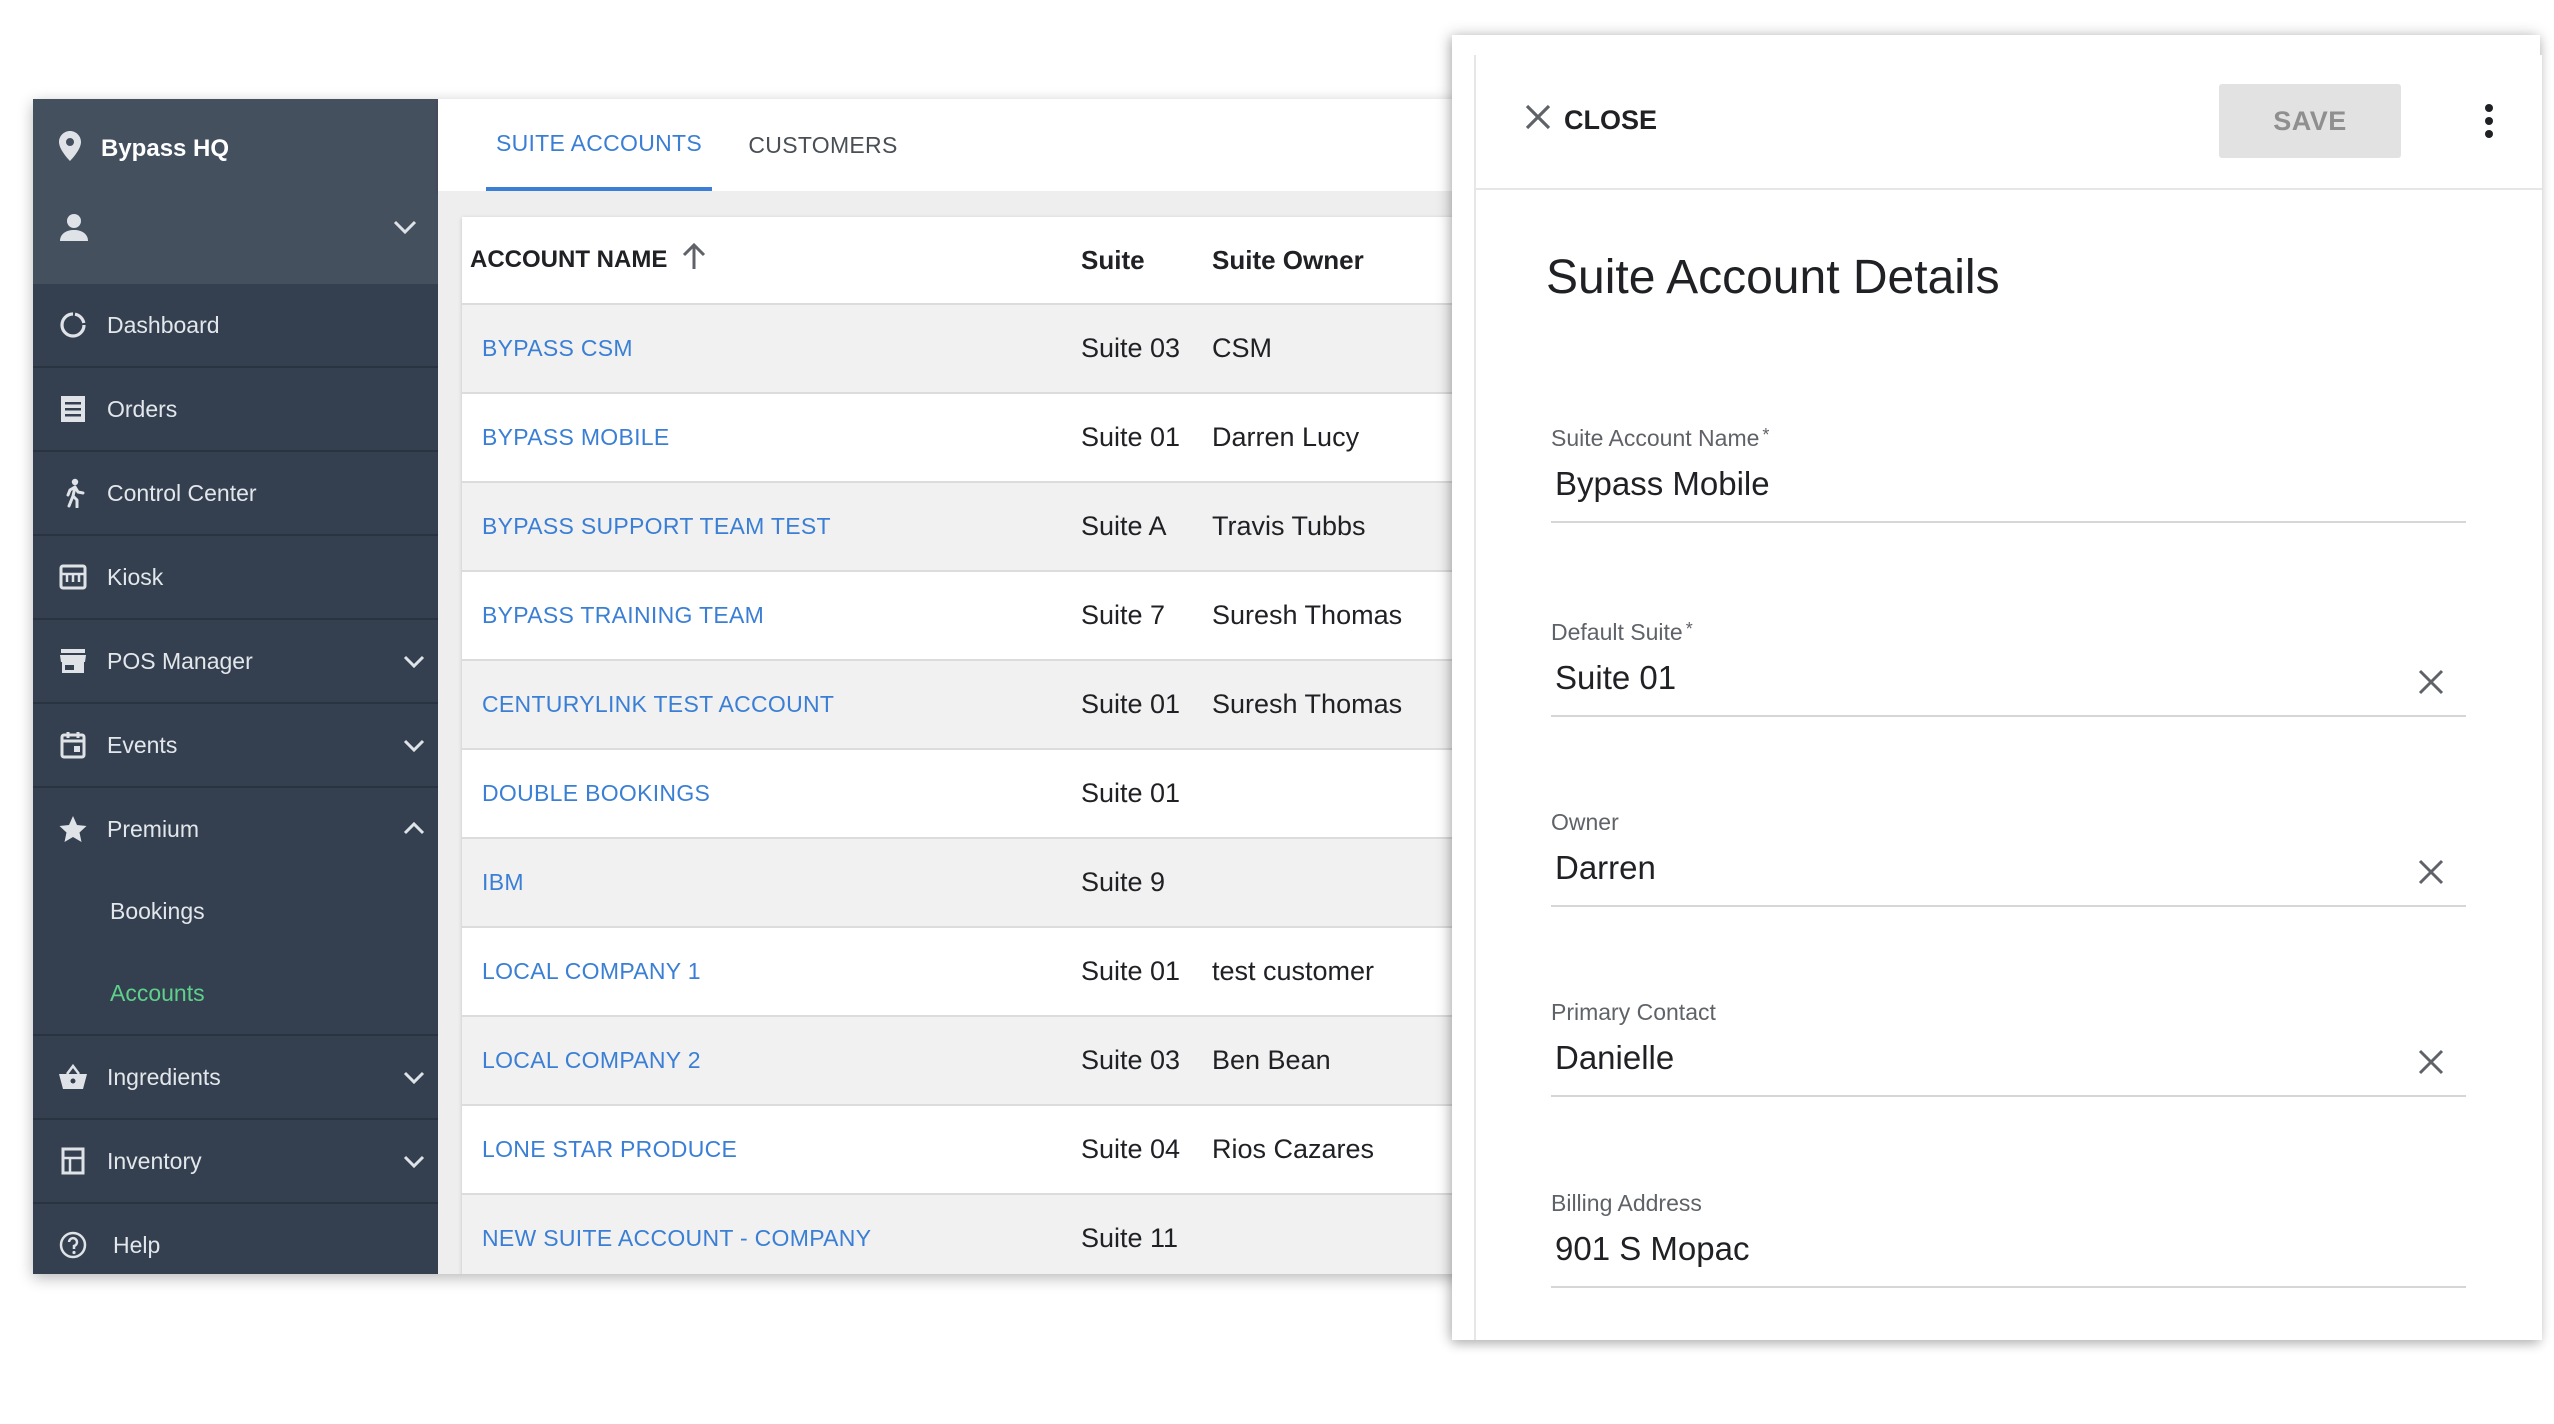 This screenshot has width=2554, height=1424. What do you see at coordinates (977, 972) in the screenshot?
I see `table-row: LOCAL COMPANY 1 Suite 01 test customer` at bounding box center [977, 972].